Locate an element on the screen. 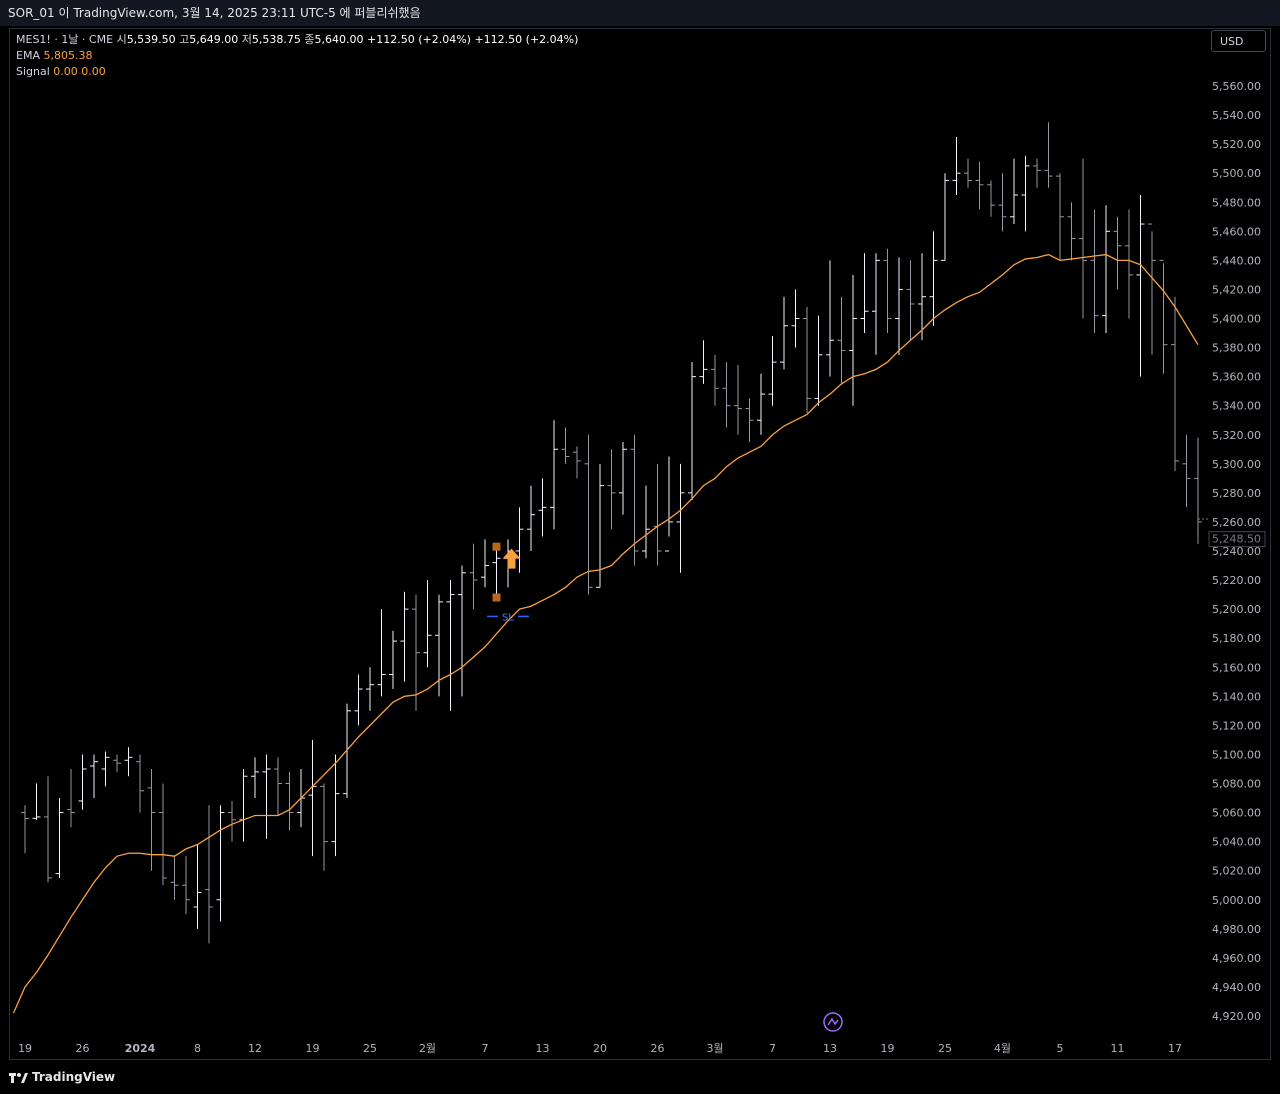 This screenshot has height=1094, width=1280. event-marker-glyph is located at coordinates (833, 1021).